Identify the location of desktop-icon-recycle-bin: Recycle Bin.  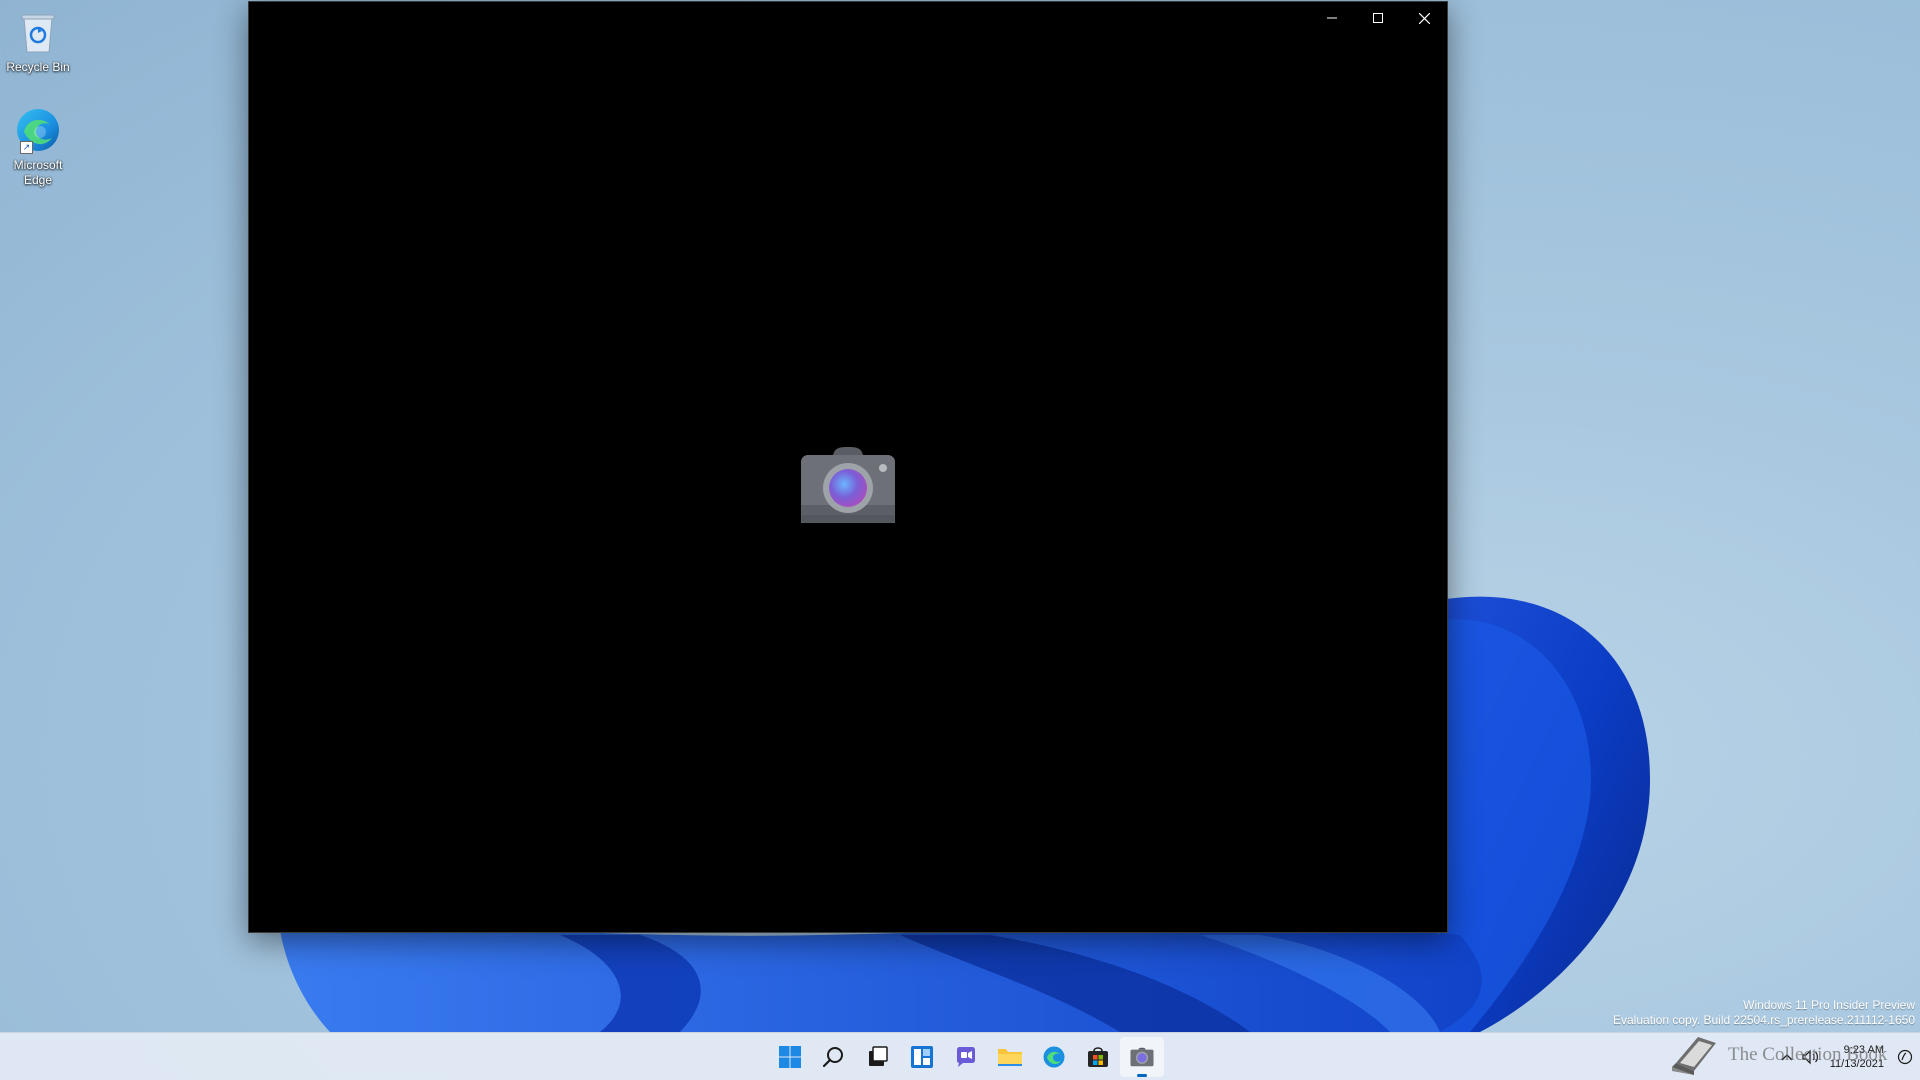
(38, 40).